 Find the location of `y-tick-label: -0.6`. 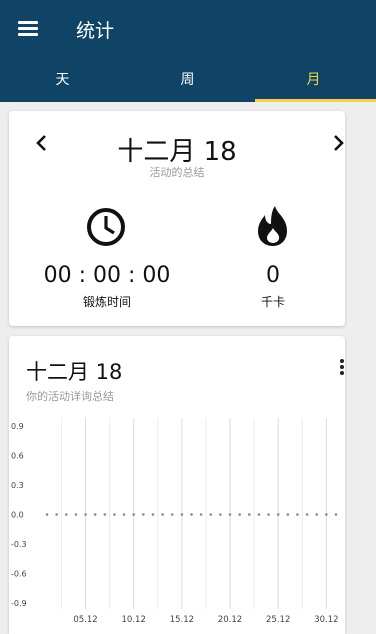

y-tick-label: -0.6 is located at coordinates (19, 574).